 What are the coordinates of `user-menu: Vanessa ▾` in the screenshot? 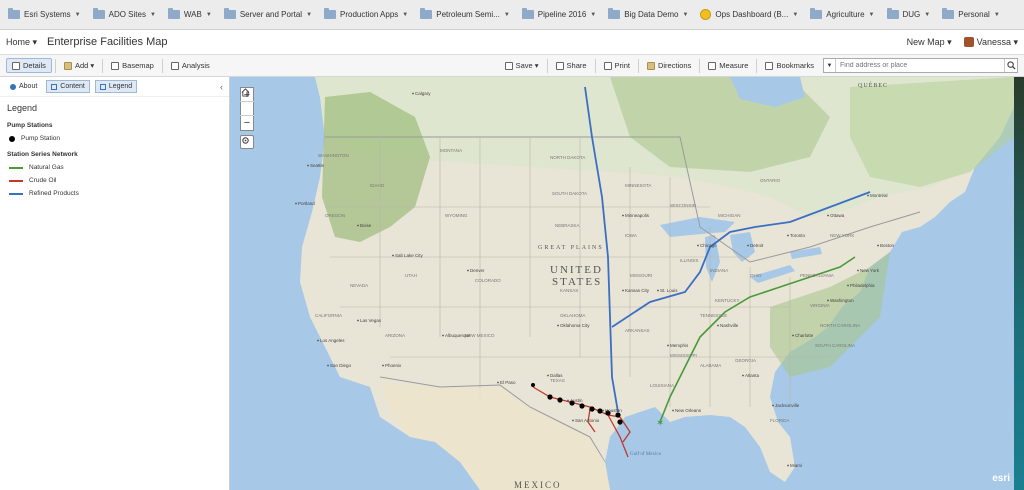 It's located at (990, 42).